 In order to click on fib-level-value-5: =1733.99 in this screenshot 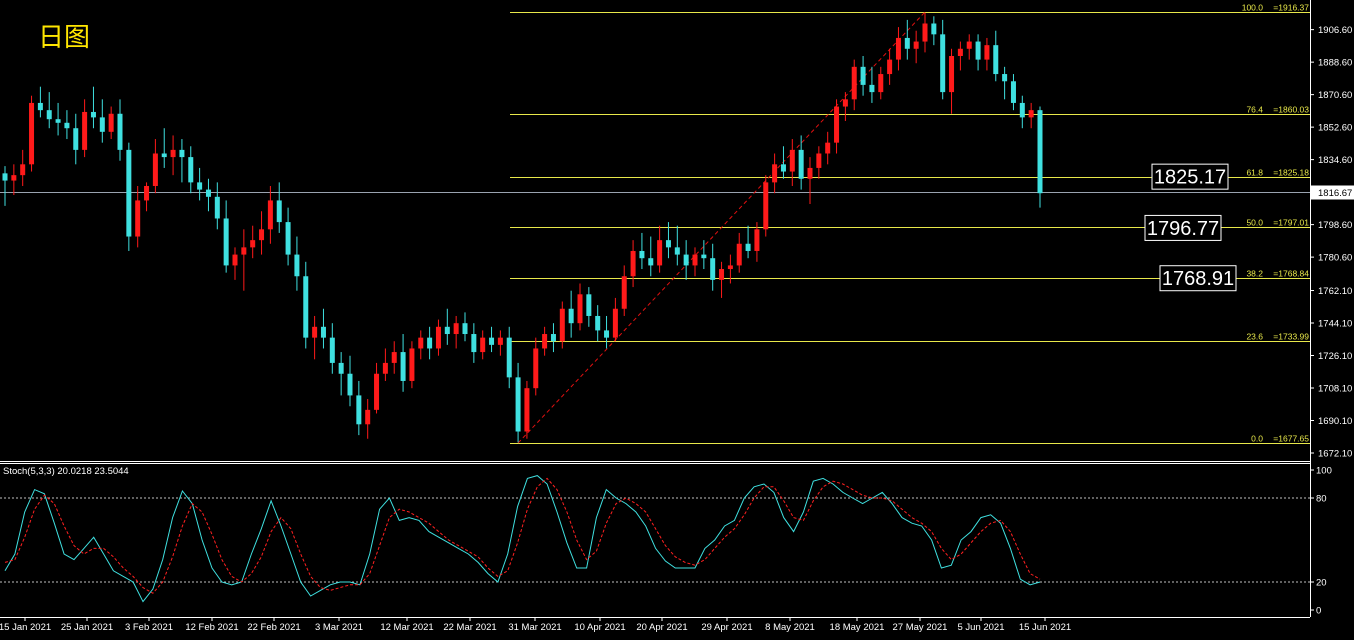, I will do `click(1291, 337)`.